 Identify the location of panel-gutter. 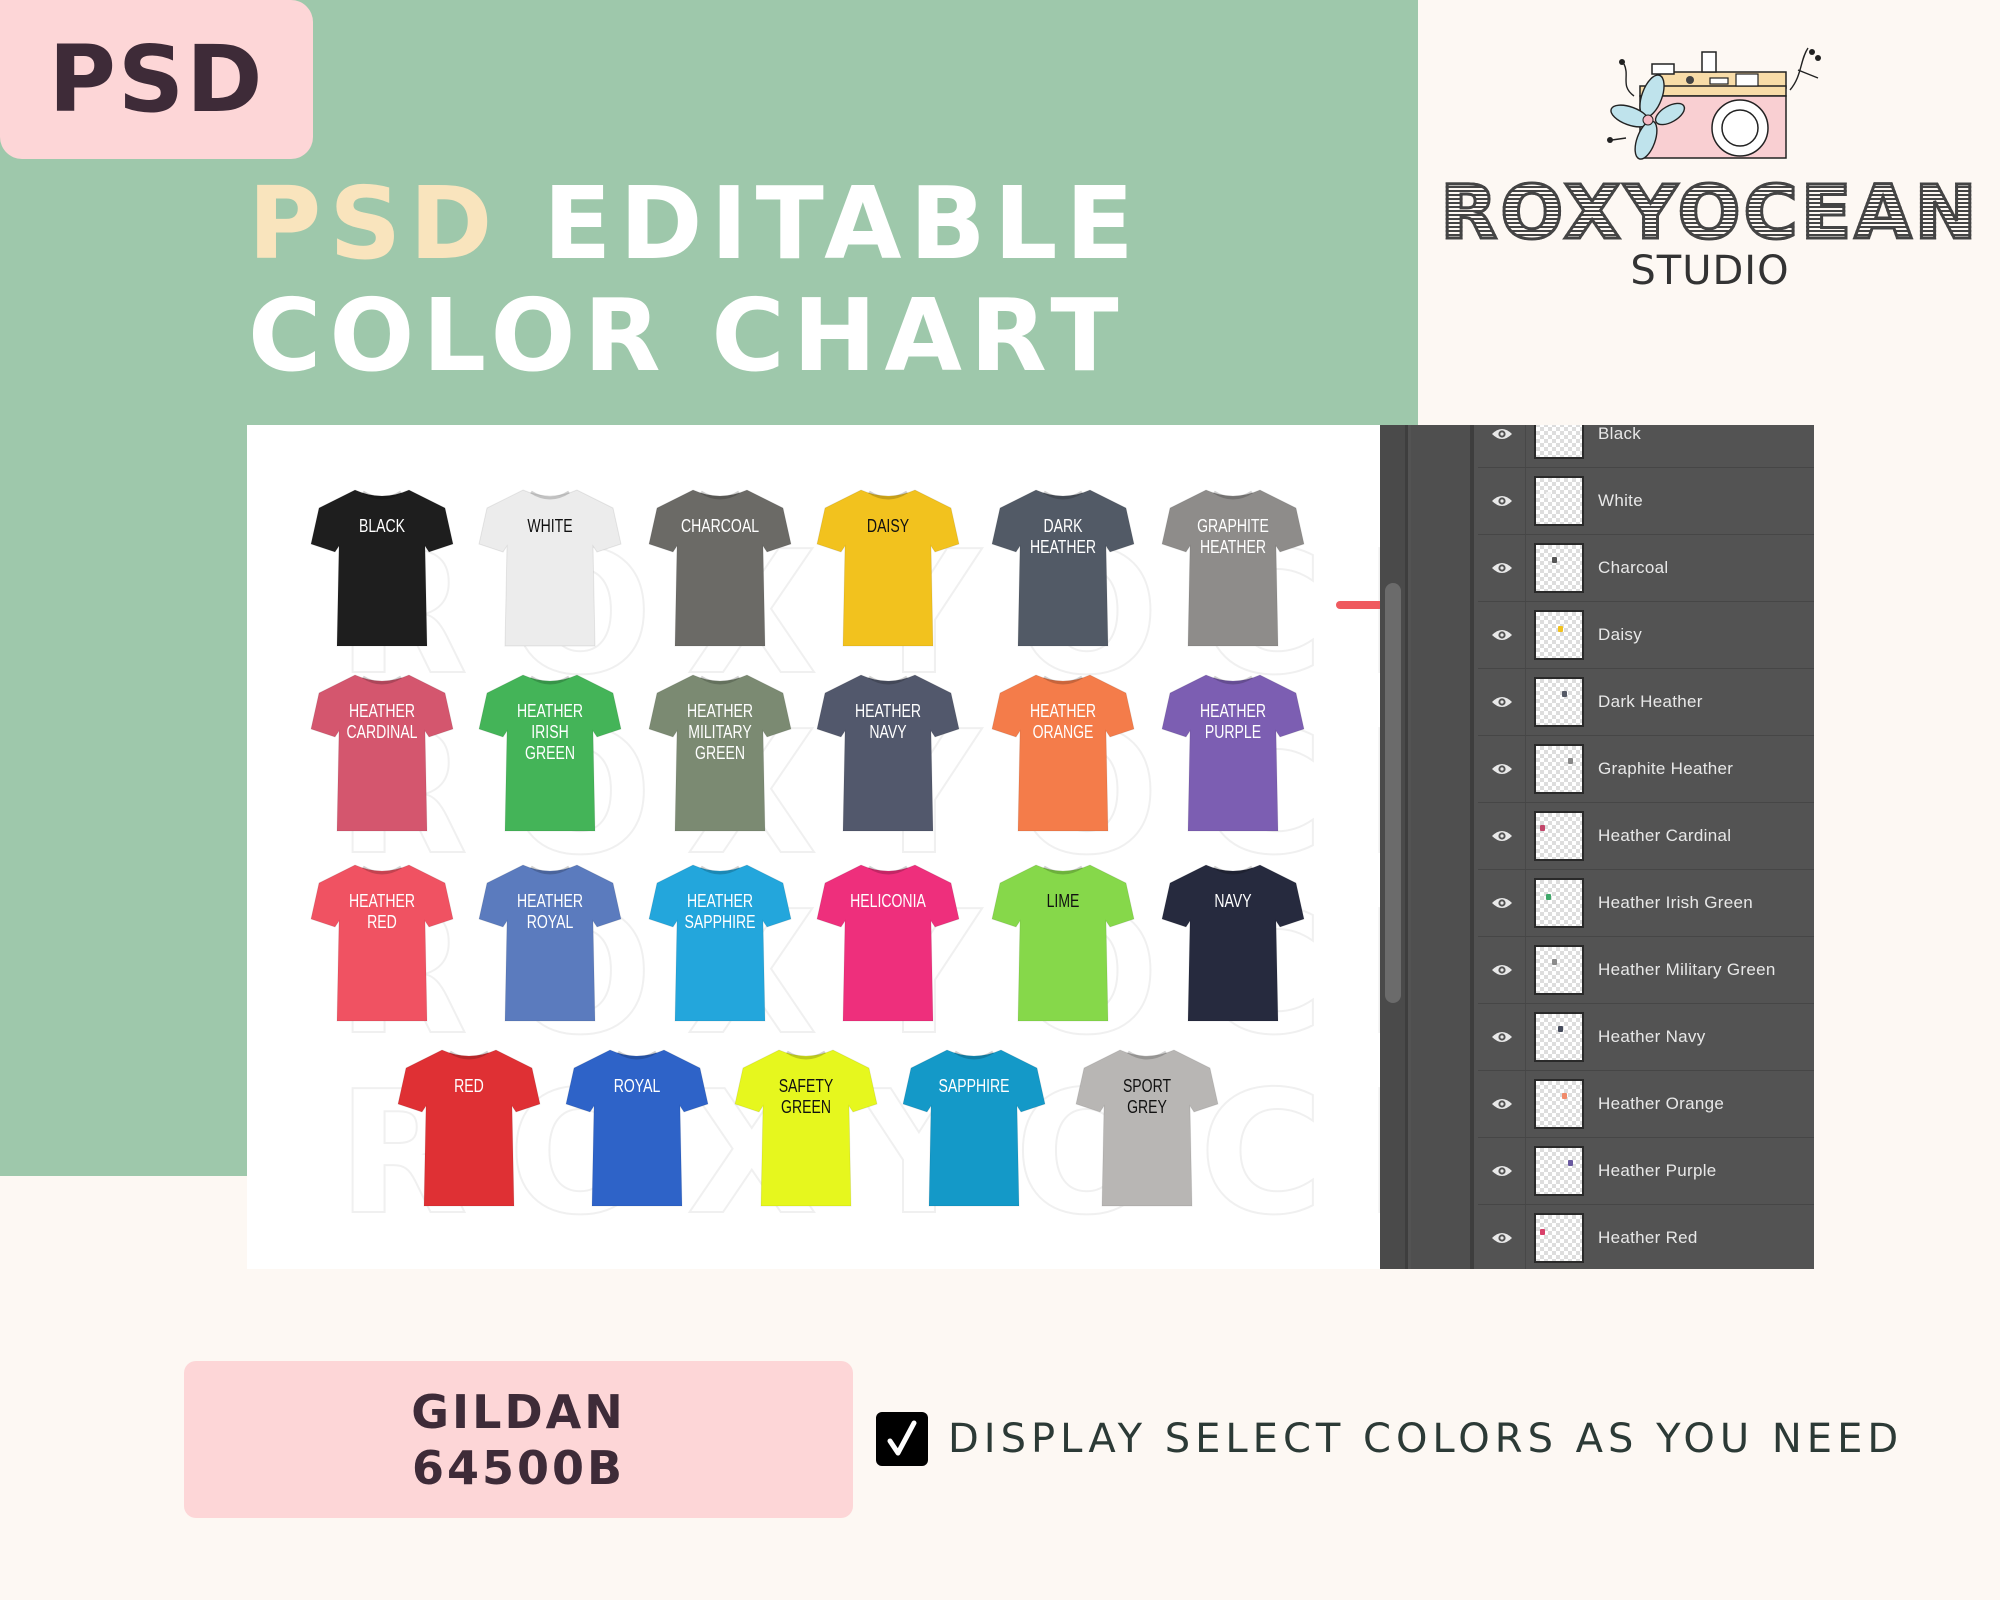
(1442, 847).